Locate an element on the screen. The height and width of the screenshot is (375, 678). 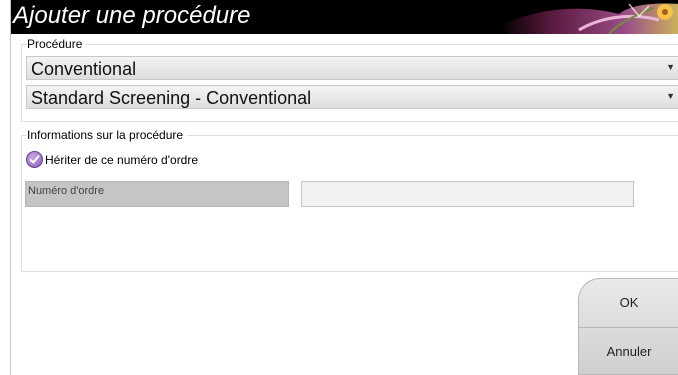
order-number-input is located at coordinates (467, 194).